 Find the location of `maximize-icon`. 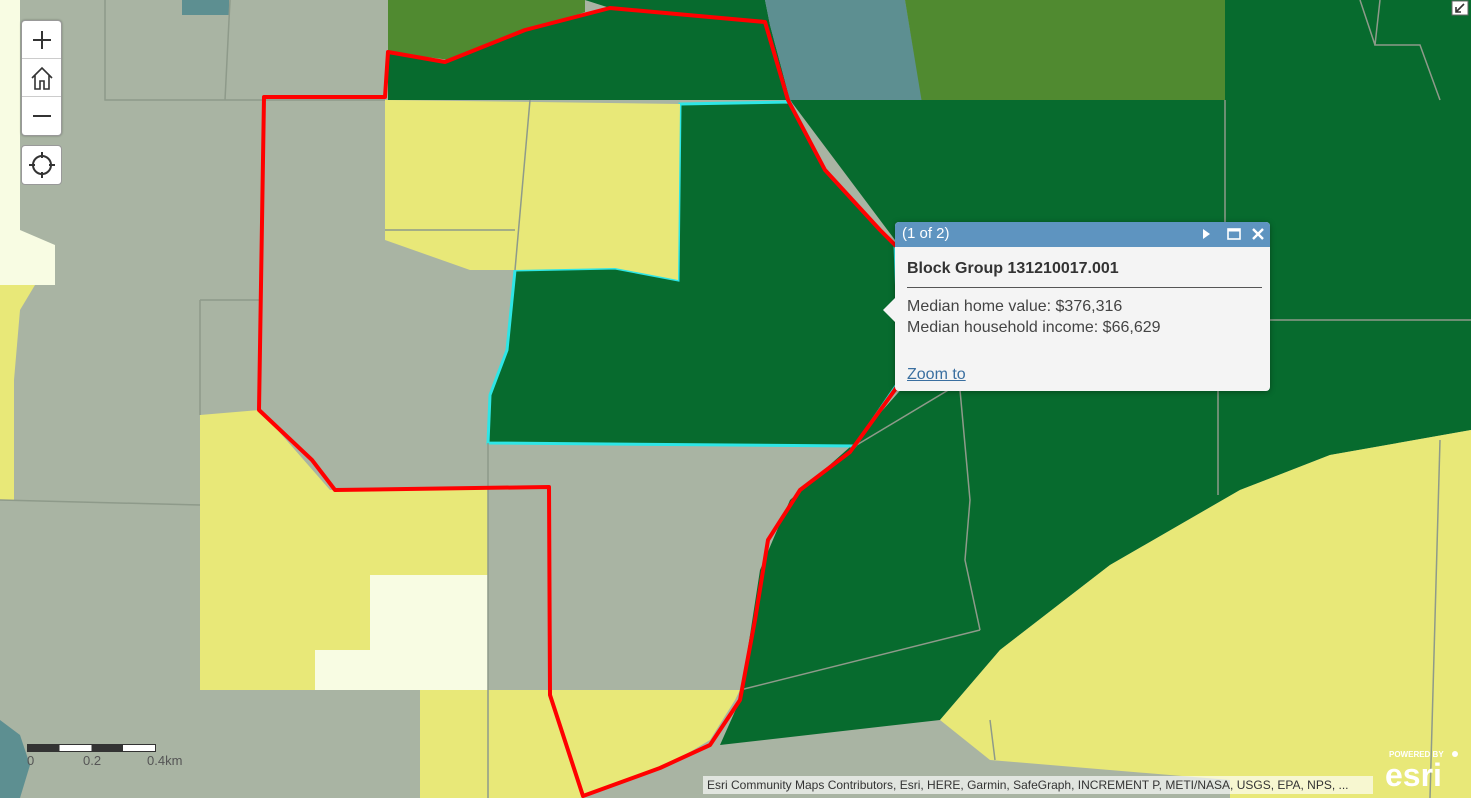

maximize-icon is located at coordinates (1234, 234).